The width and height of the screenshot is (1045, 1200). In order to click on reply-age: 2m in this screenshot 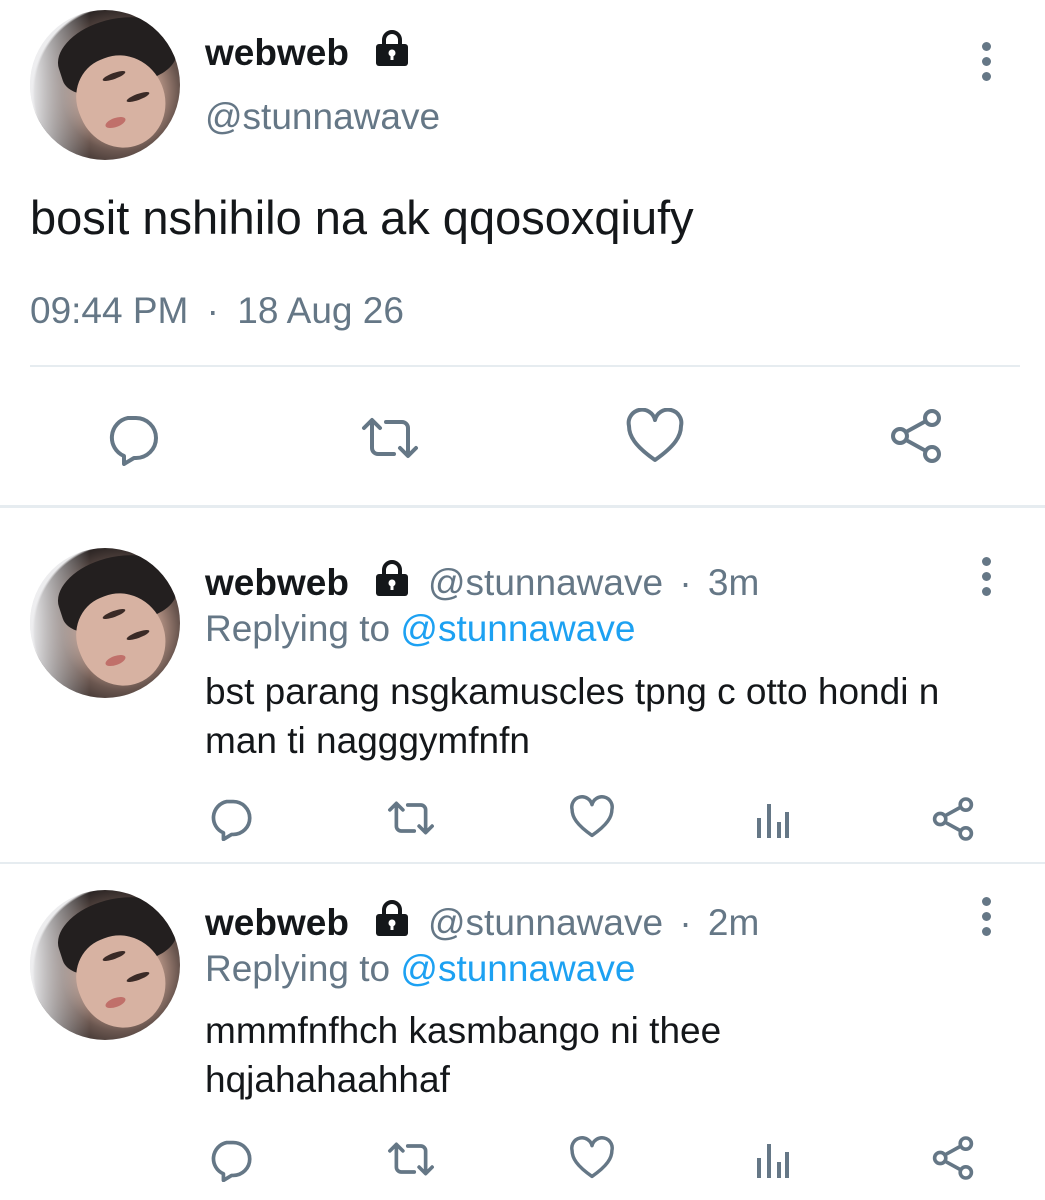, I will do `click(733, 922)`.